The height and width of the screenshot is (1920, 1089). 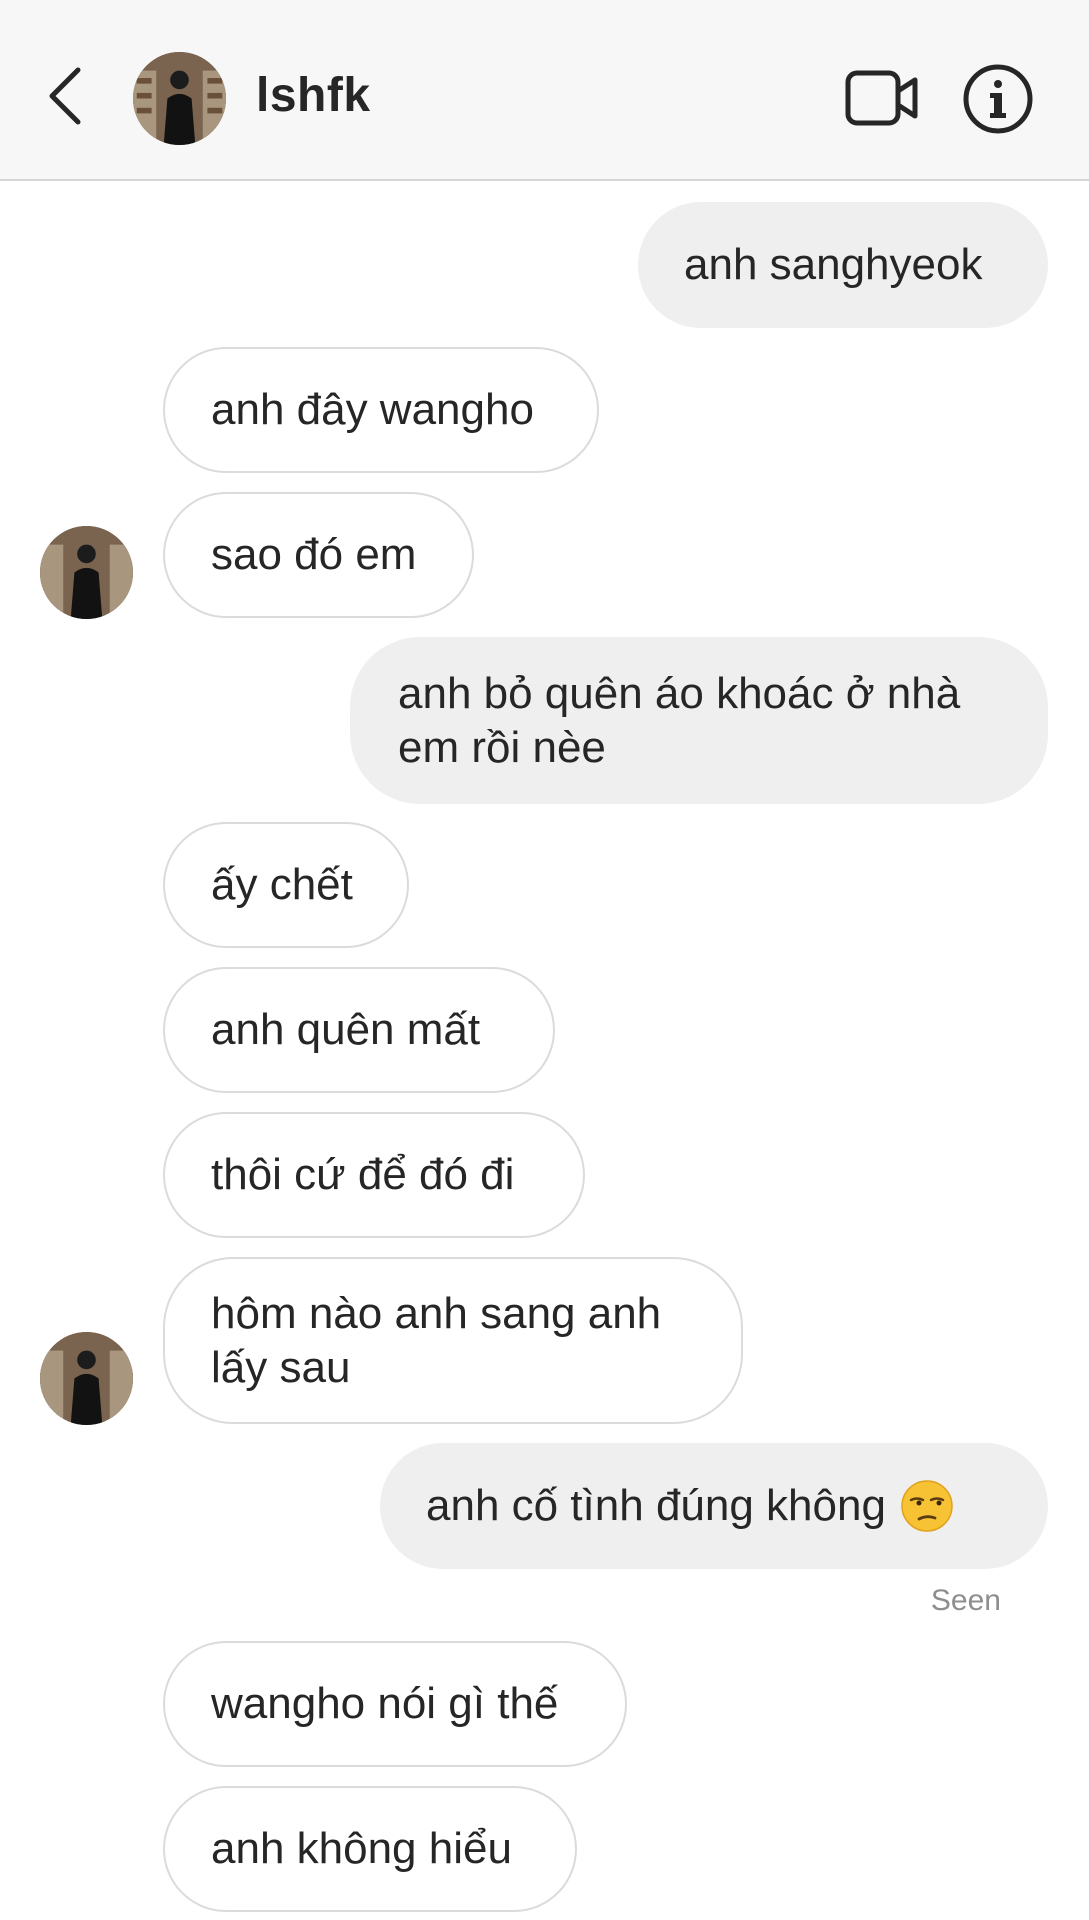 What do you see at coordinates (179, 98) in the screenshot?
I see `profile-avatar` at bounding box center [179, 98].